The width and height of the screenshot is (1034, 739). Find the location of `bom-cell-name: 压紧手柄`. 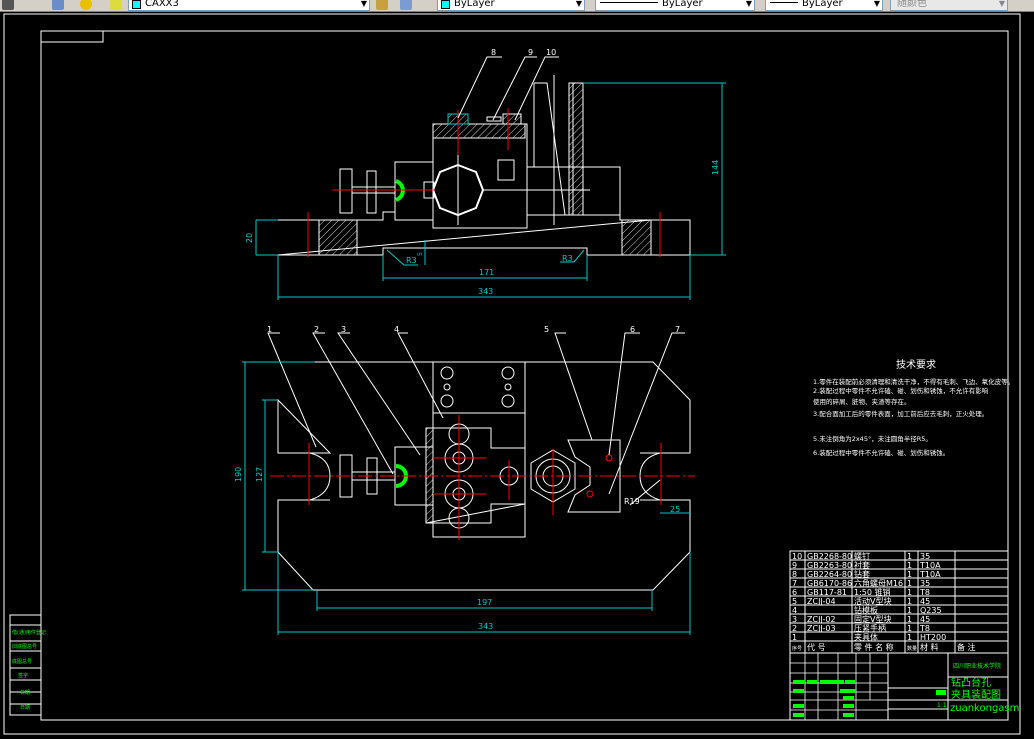

bom-cell-name: 压紧手柄 is located at coordinates (870, 628).